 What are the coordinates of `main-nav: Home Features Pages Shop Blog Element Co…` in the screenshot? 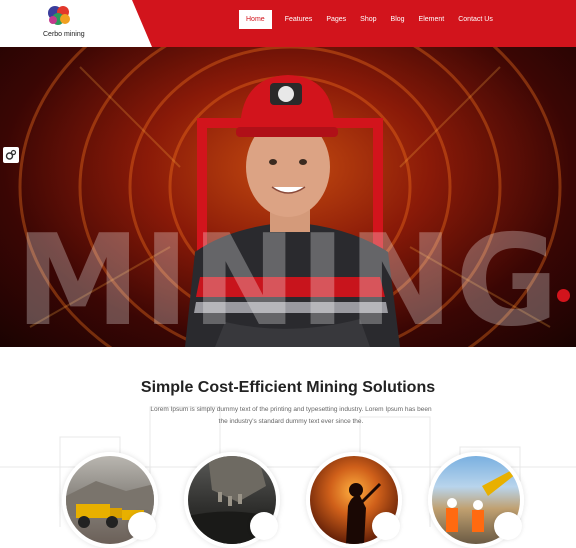 It's located at (369, 19).